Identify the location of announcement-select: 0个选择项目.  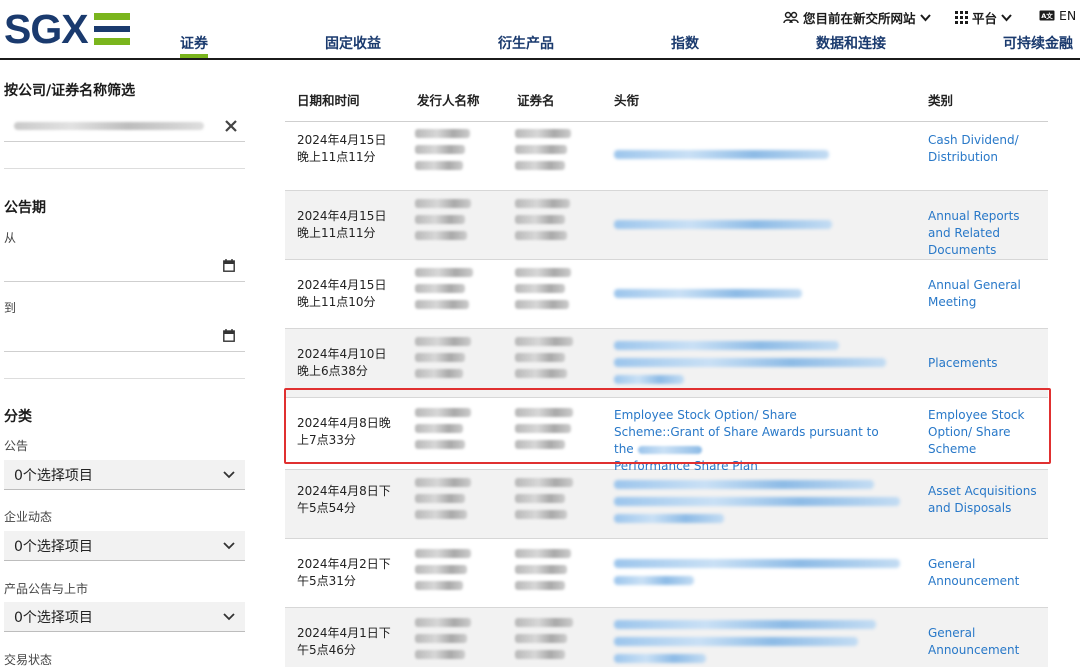
(124, 475).